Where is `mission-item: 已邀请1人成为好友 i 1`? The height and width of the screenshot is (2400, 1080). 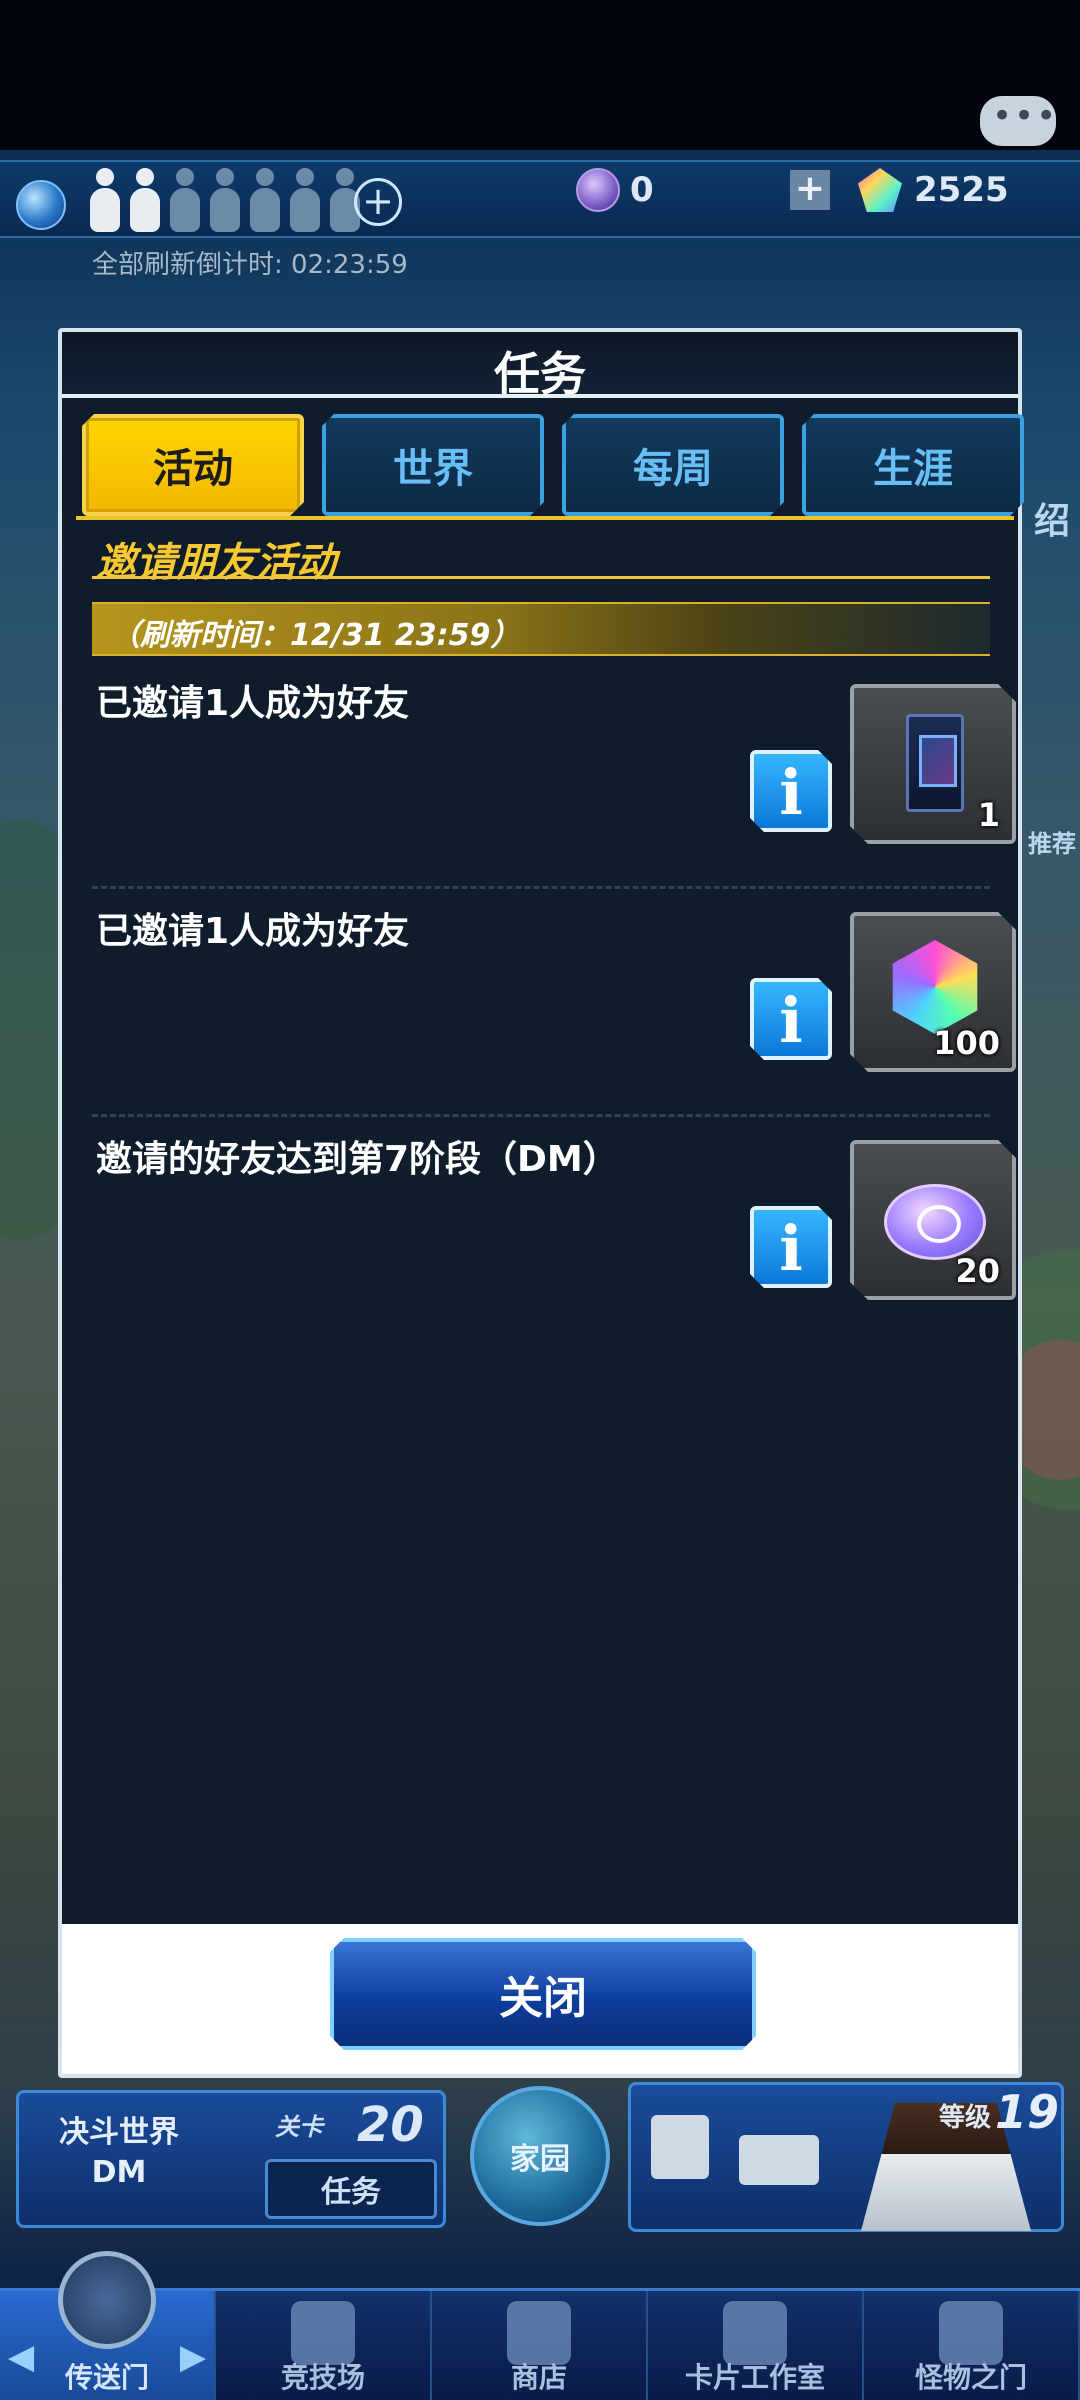 mission-item: 已邀请1人成为好友 i 1 is located at coordinates (541, 788).